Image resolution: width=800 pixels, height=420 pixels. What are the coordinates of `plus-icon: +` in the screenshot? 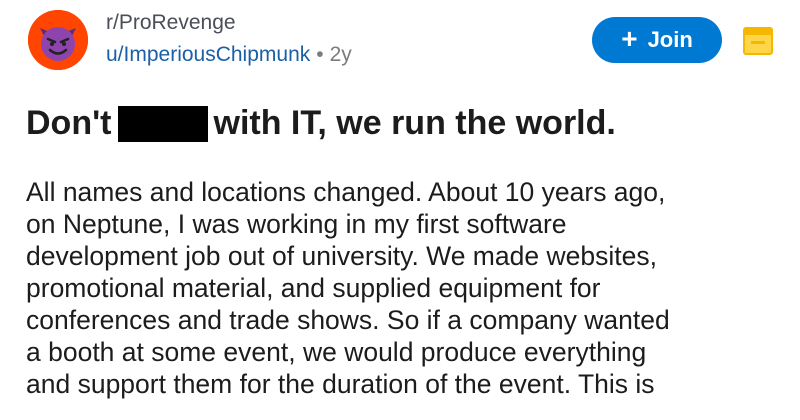 It's located at (629, 38).